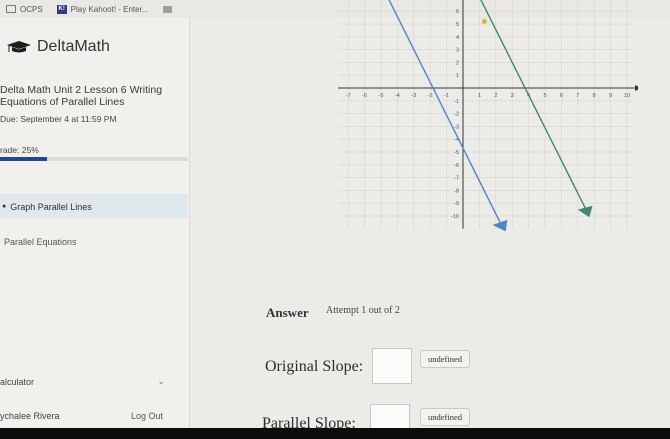  What do you see at coordinates (147, 416) in the screenshot?
I see `logout-link: Log Out` at bounding box center [147, 416].